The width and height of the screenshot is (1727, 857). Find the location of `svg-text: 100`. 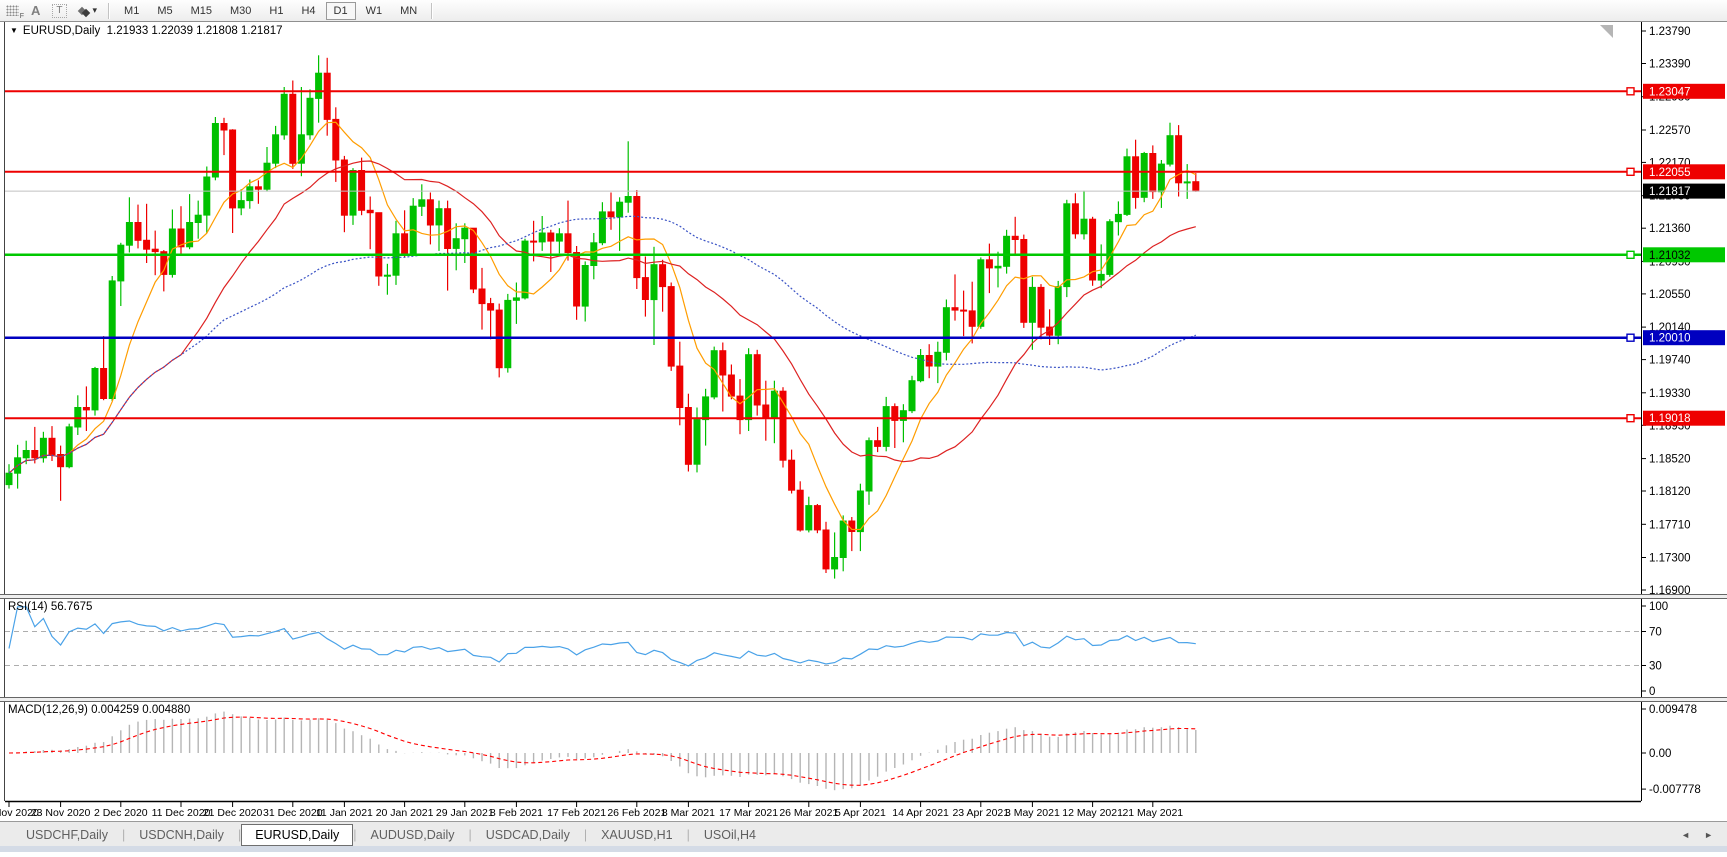

svg-text: 100 is located at coordinates (1658, 607).